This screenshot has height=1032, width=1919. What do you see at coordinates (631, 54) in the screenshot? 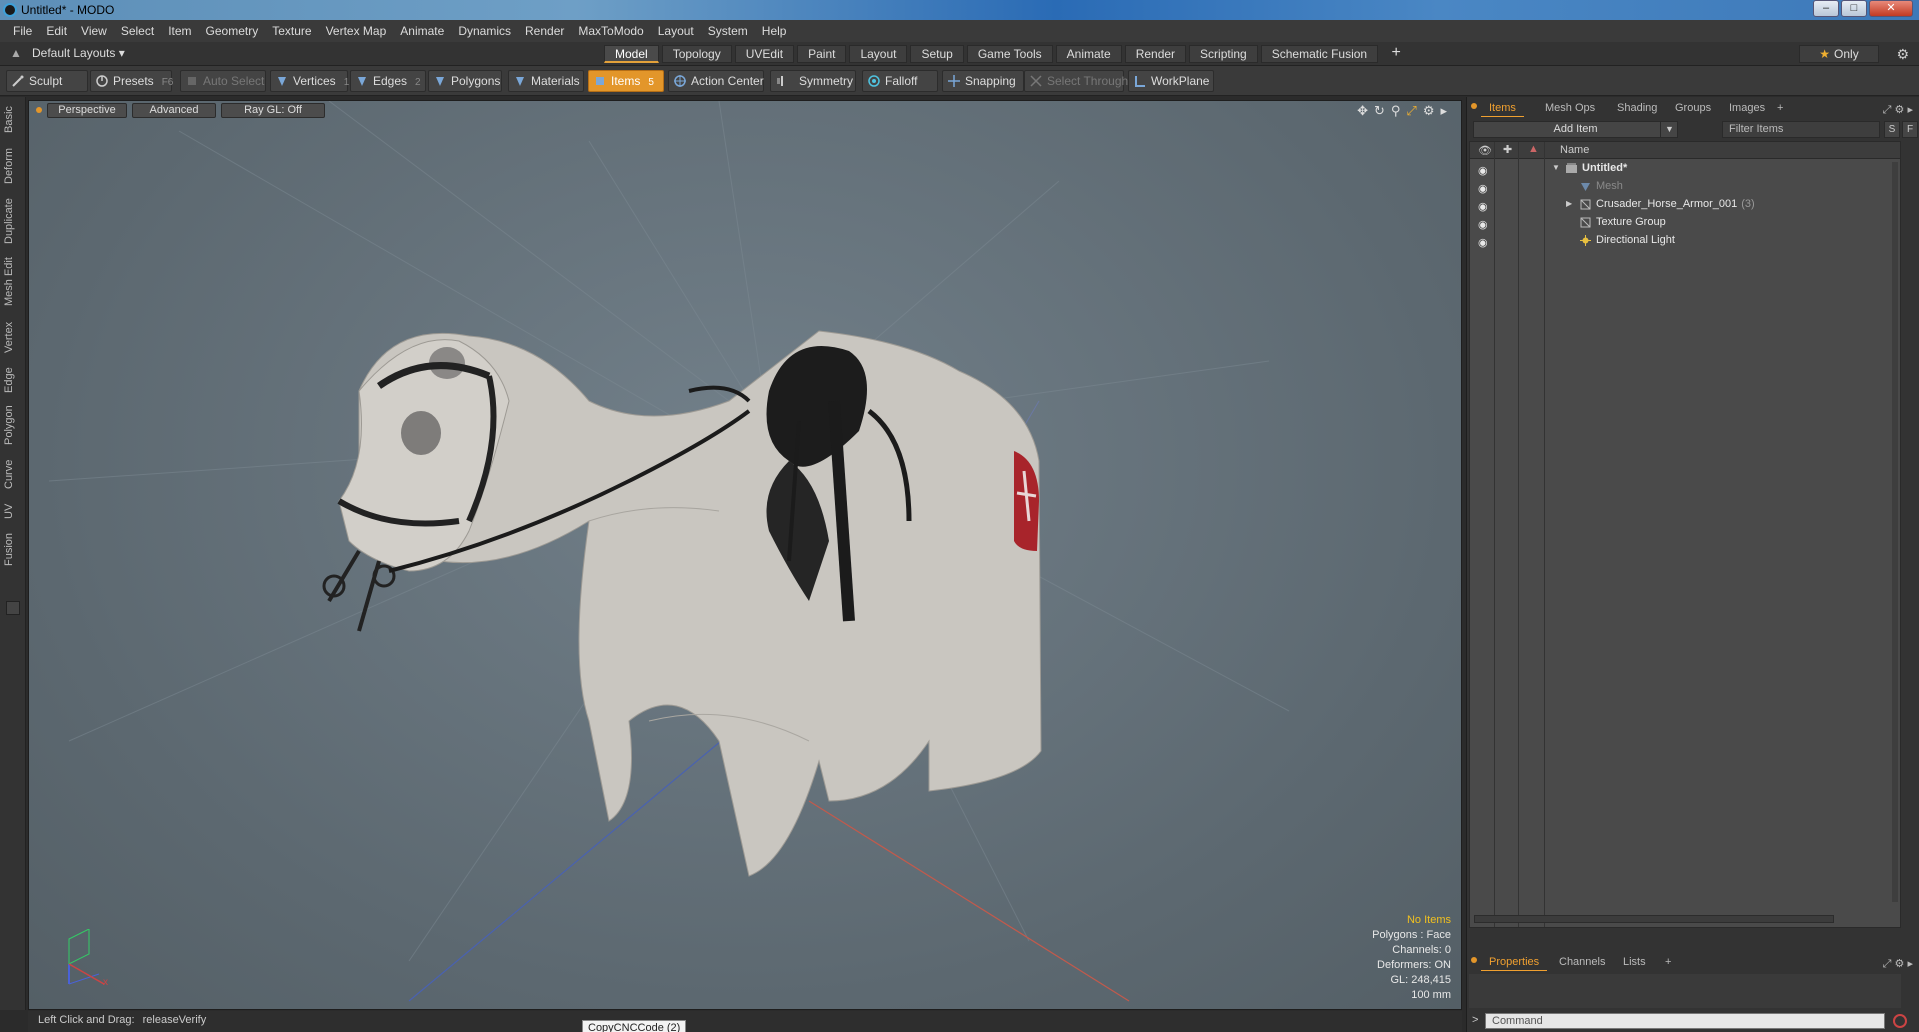
I see `tab-model: Model` at bounding box center [631, 54].